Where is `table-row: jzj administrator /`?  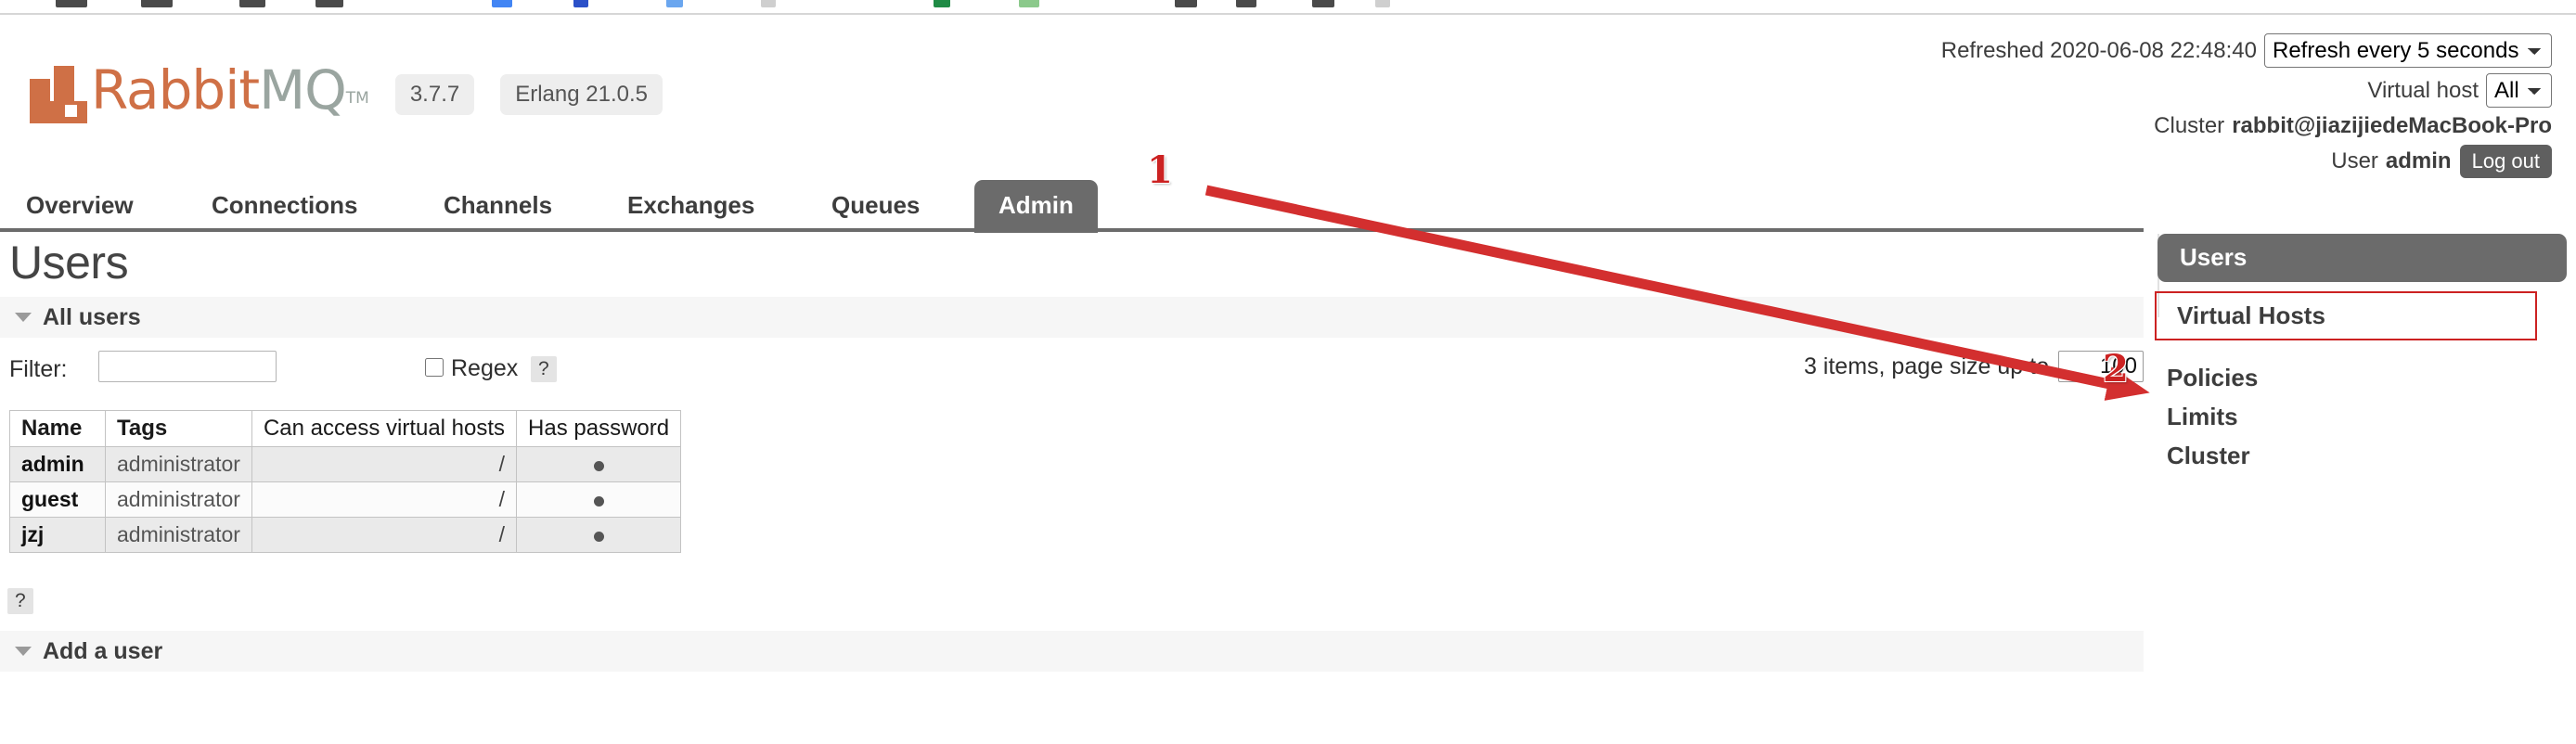 table-row: jzj administrator / is located at coordinates (345, 535).